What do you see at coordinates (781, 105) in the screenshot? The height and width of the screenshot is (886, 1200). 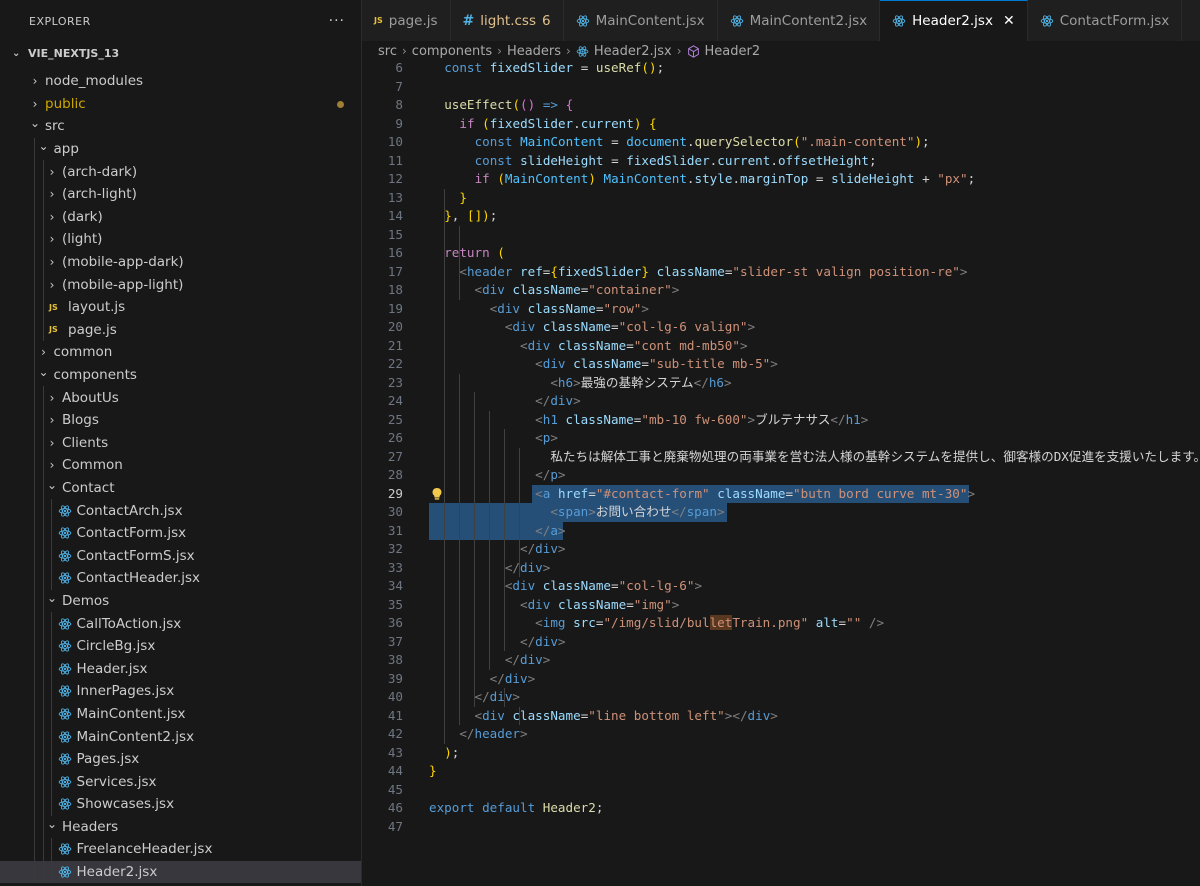 I see `code-line: 8 useEffect(() => {` at bounding box center [781, 105].